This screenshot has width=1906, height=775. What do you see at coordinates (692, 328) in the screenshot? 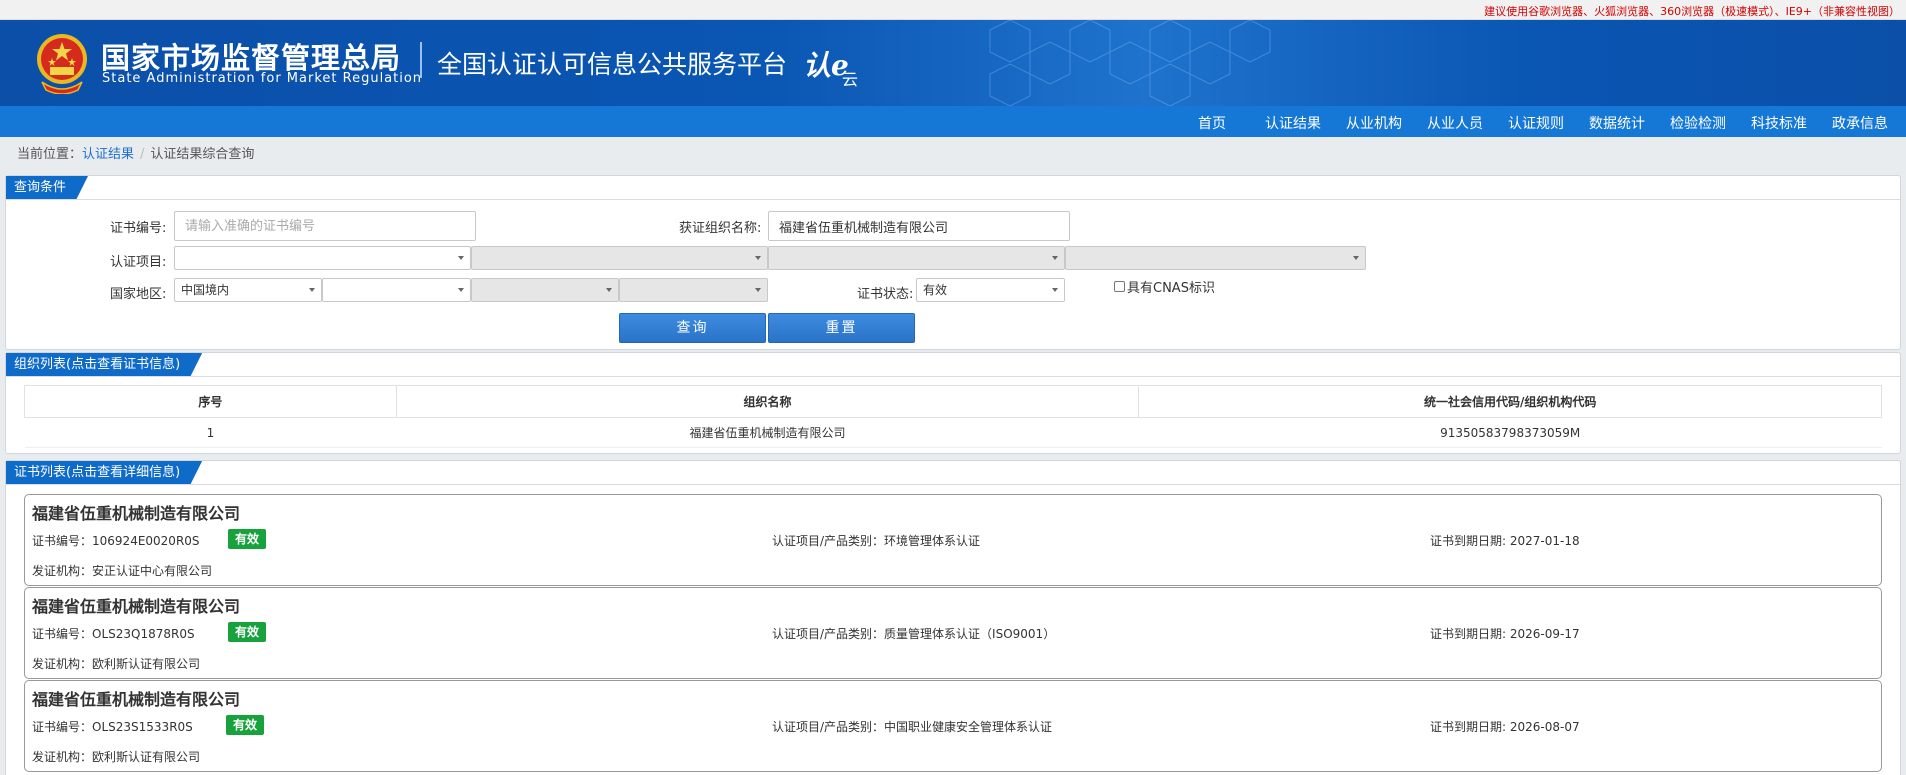
I see `search-button: 查询` at bounding box center [692, 328].